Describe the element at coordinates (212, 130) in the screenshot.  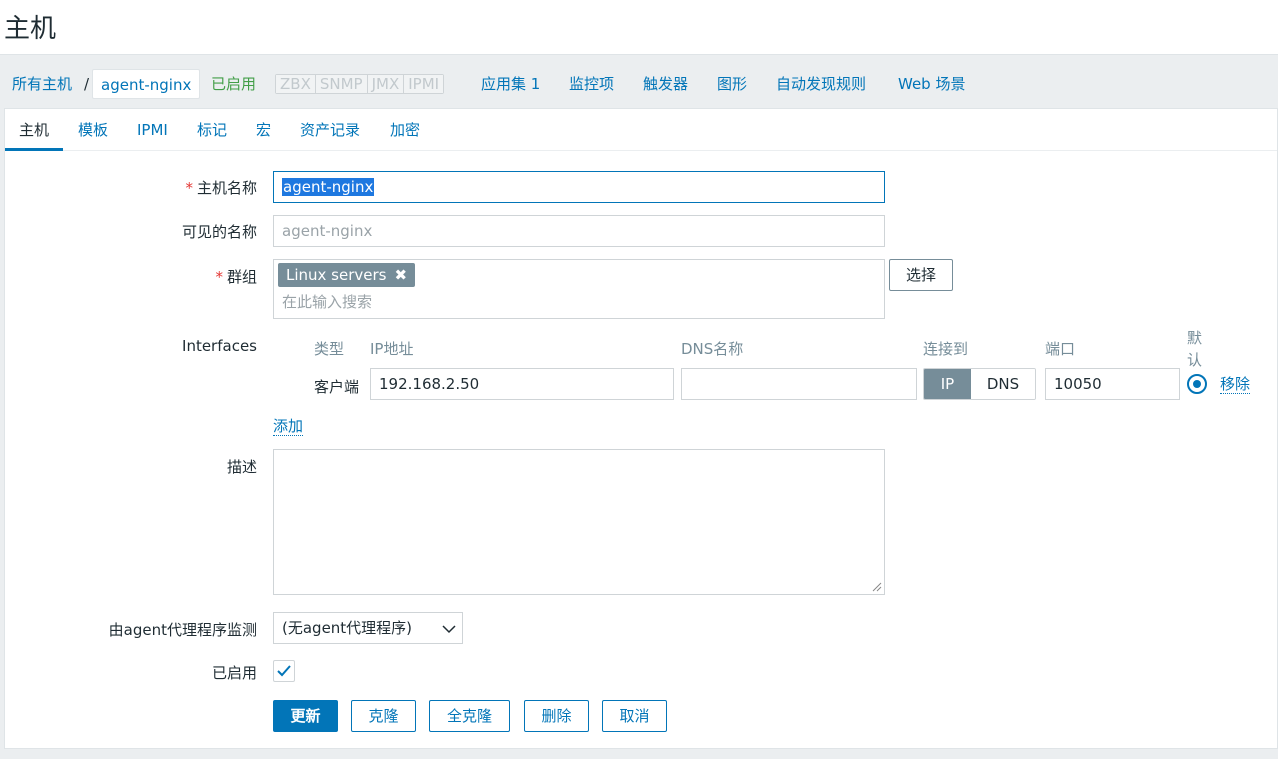
I see `tab-tags: 标记` at that location.